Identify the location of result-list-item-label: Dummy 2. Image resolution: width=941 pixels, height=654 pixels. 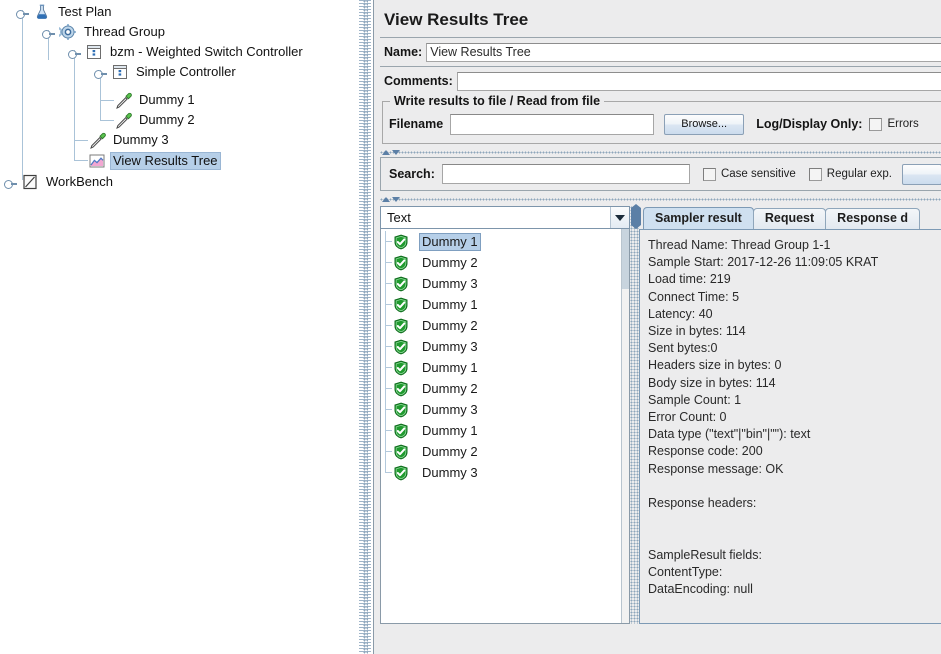
(450, 388).